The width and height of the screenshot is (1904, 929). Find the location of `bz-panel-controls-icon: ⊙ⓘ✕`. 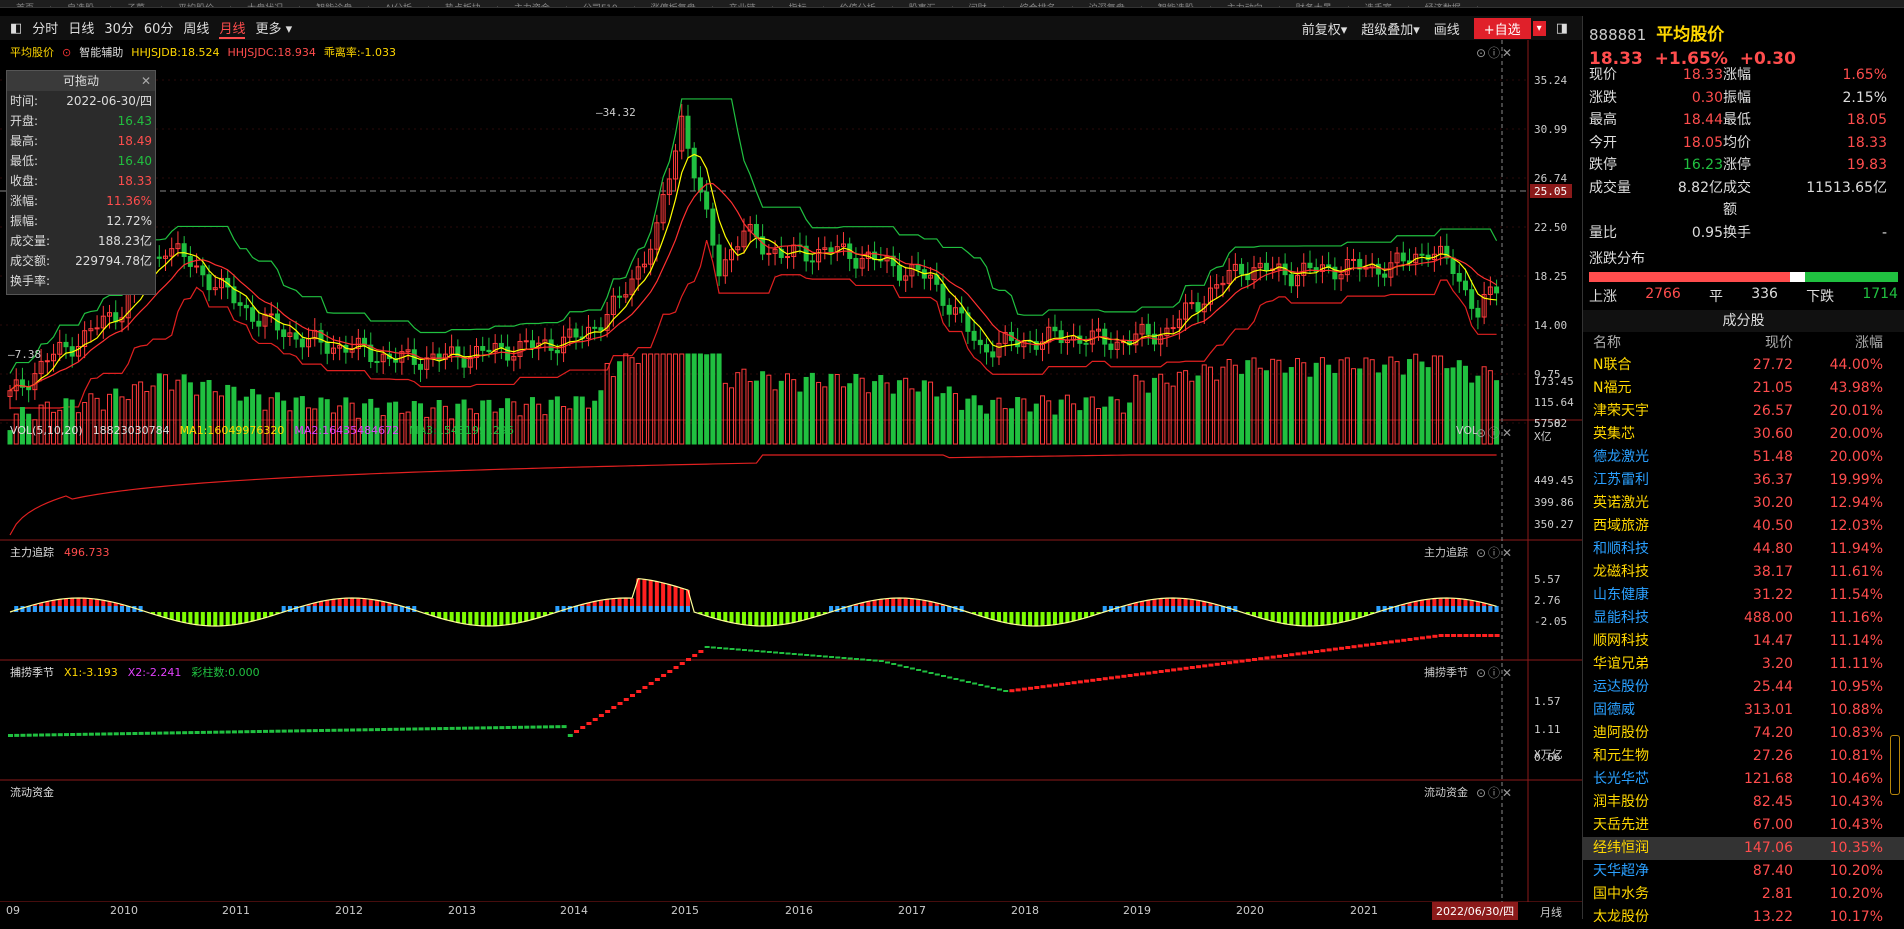

bz-panel-controls-icon: ⊙ⓘ✕ is located at coordinates (1495, 672).